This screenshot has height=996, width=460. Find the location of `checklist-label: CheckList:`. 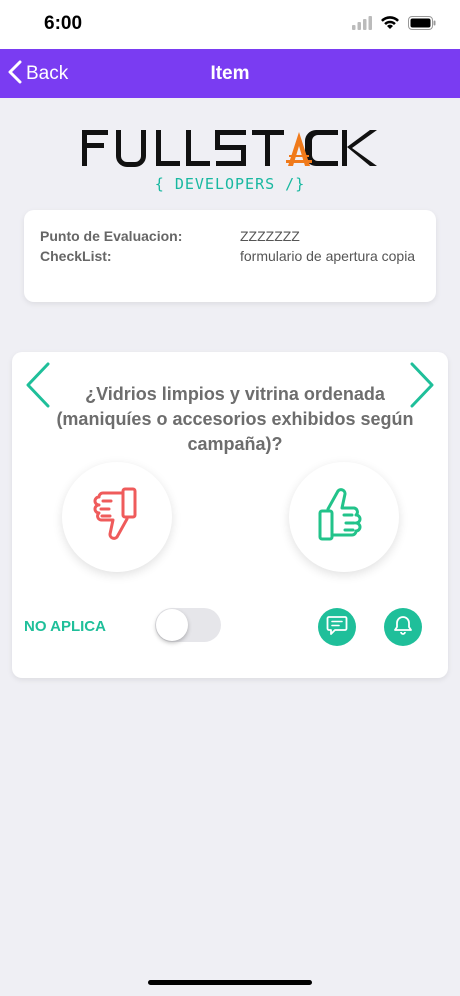

checklist-label: CheckList: is located at coordinates (76, 256).